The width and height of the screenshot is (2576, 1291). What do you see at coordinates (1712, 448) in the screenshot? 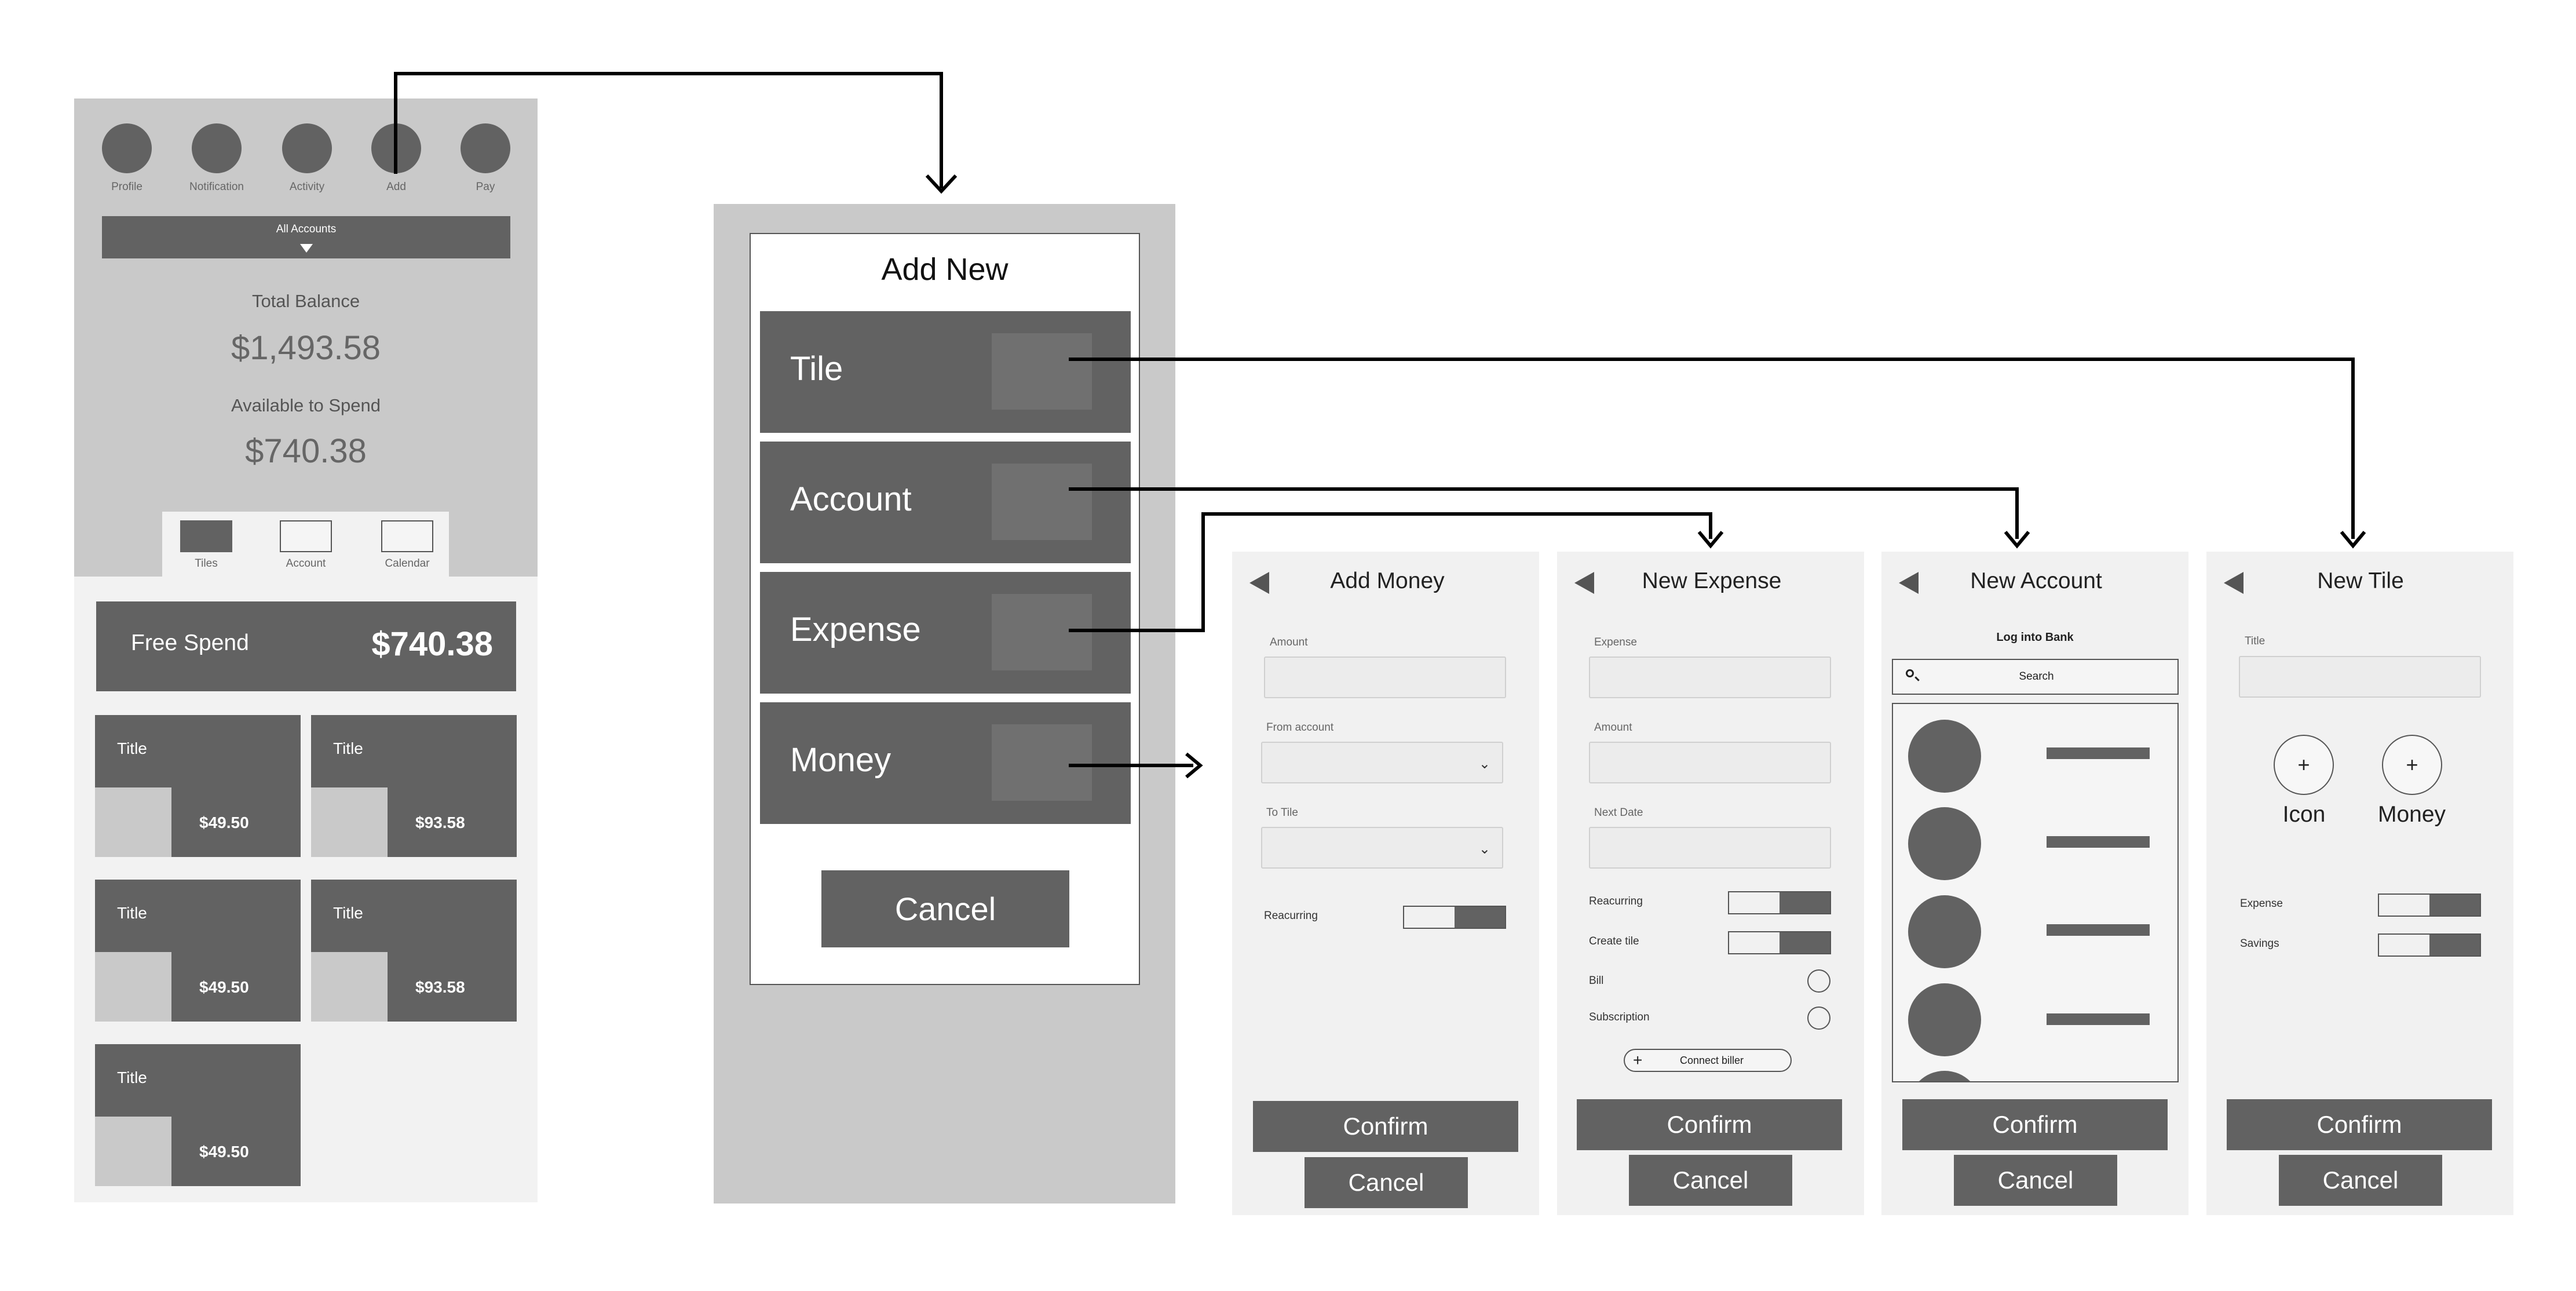
I see `connector-tile-to-new-tile` at bounding box center [1712, 448].